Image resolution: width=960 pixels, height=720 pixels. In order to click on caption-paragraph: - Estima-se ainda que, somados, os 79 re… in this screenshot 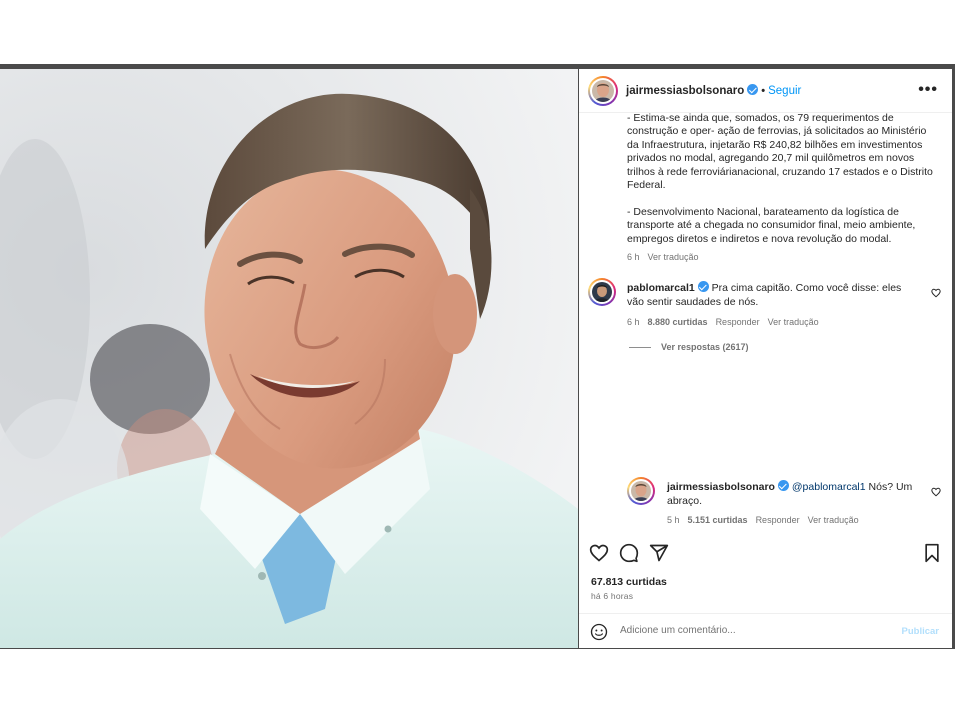, I will do `click(780, 152)`.